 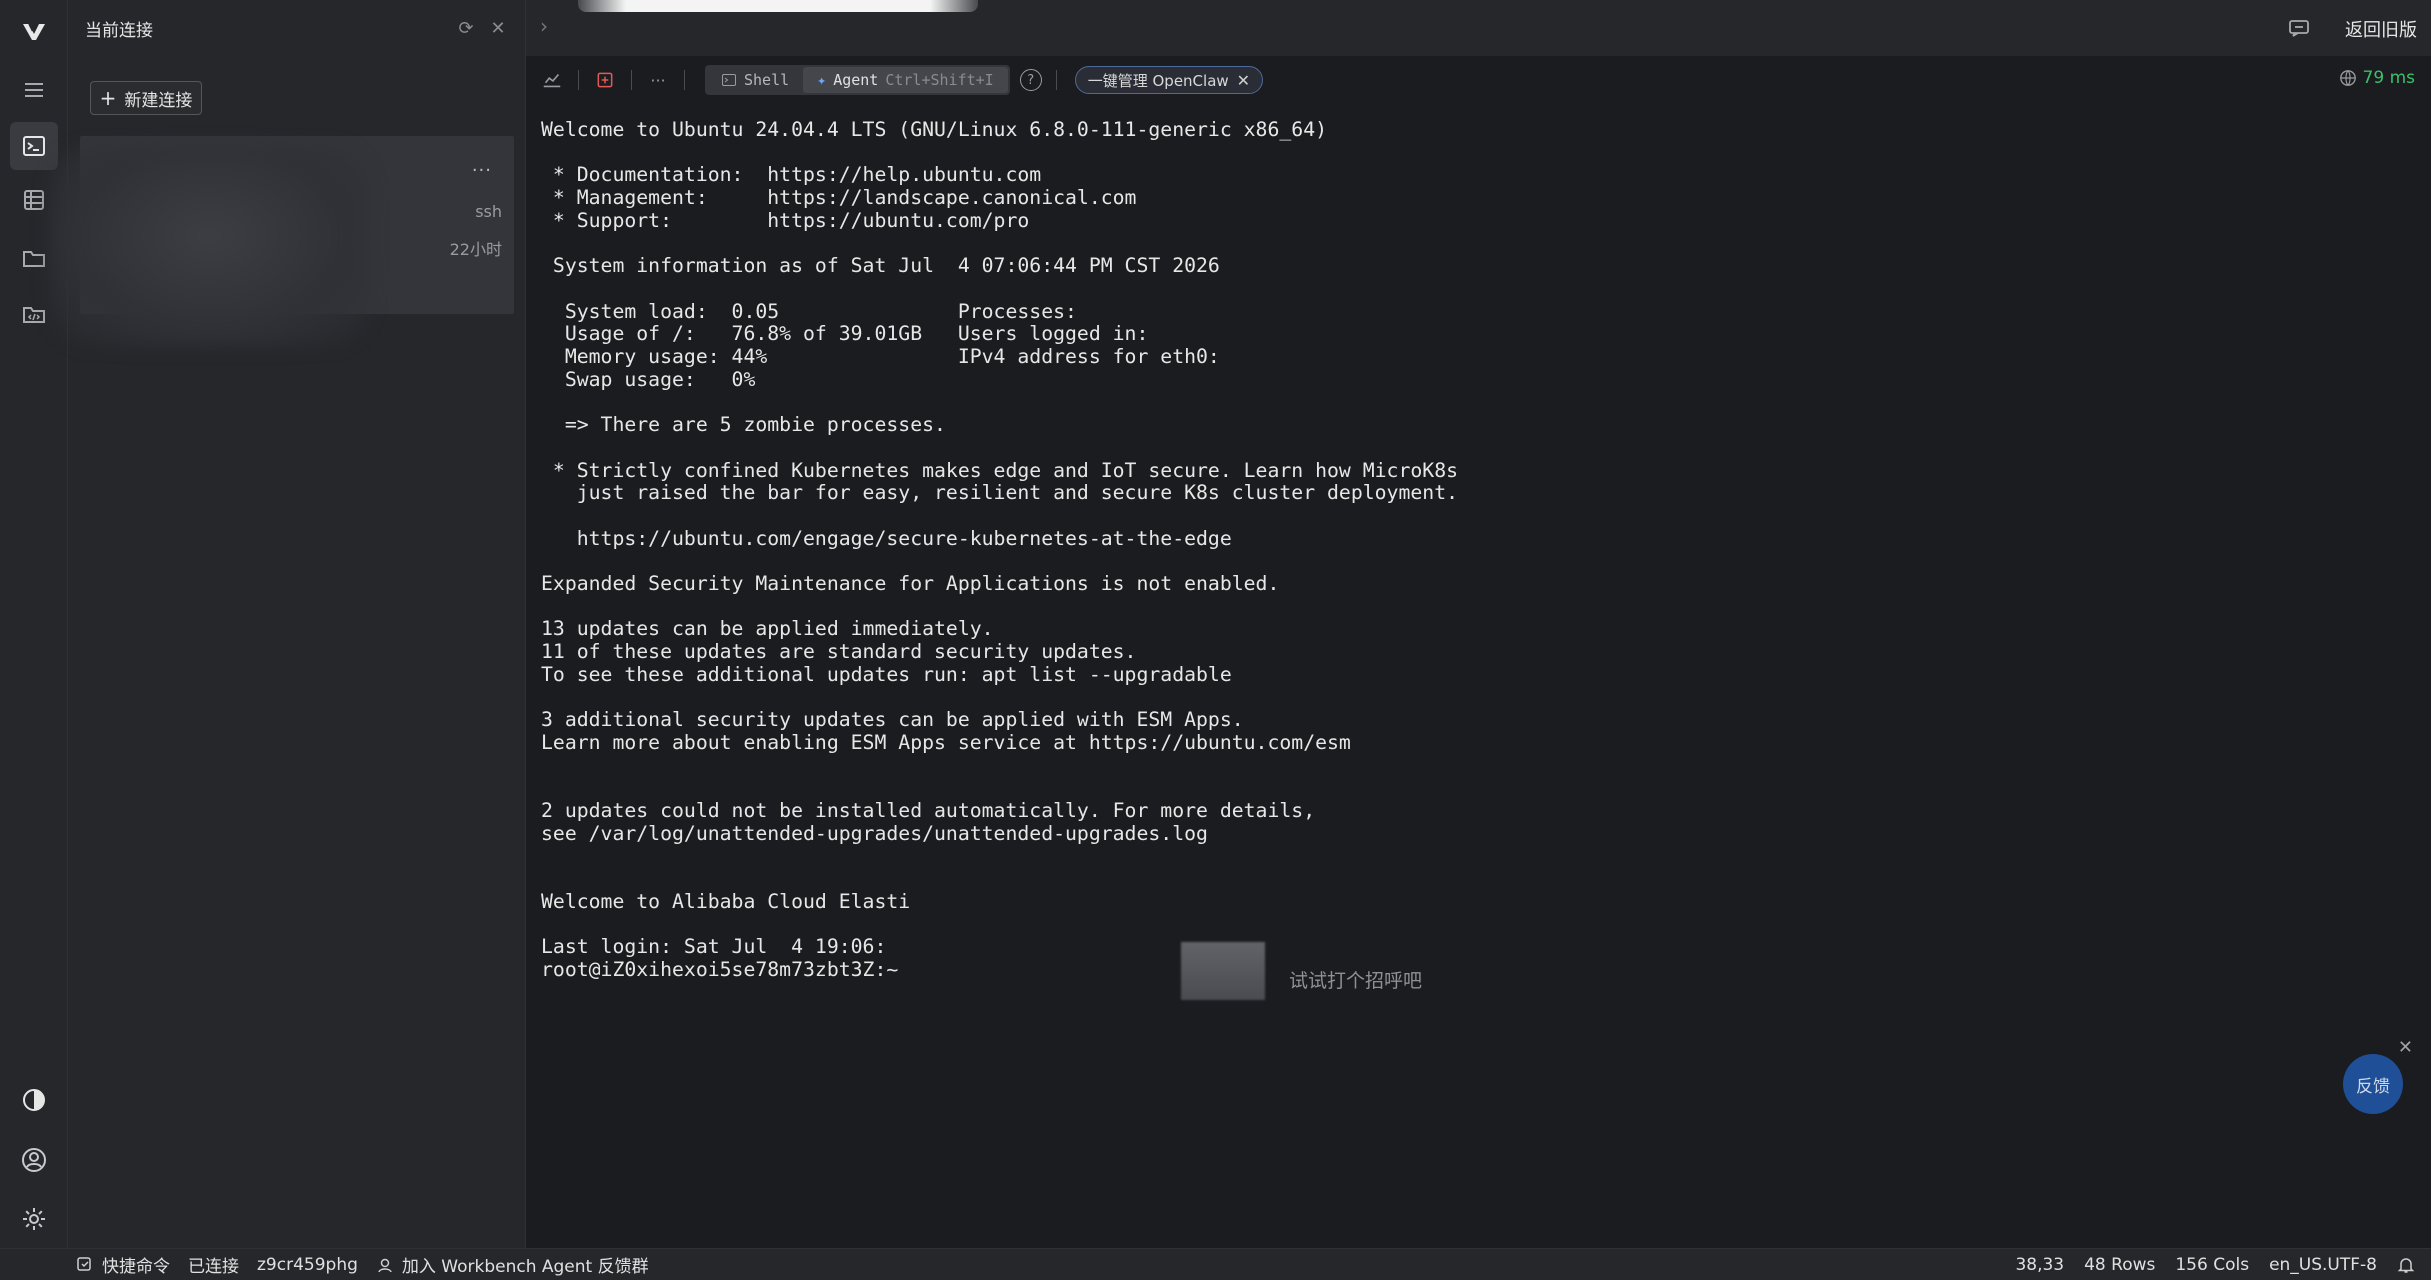 What do you see at coordinates (544, 26) in the screenshot?
I see `chevron-right-icon: ›` at bounding box center [544, 26].